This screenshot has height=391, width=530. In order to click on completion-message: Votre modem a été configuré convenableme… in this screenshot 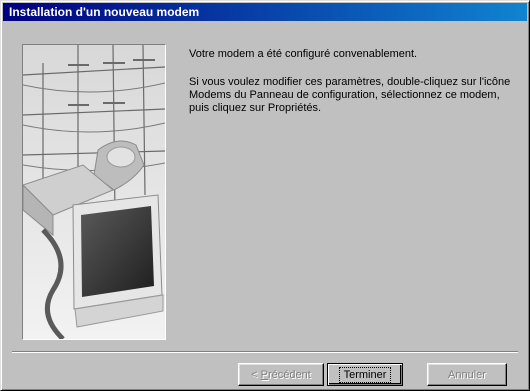, I will do `click(352, 89)`.